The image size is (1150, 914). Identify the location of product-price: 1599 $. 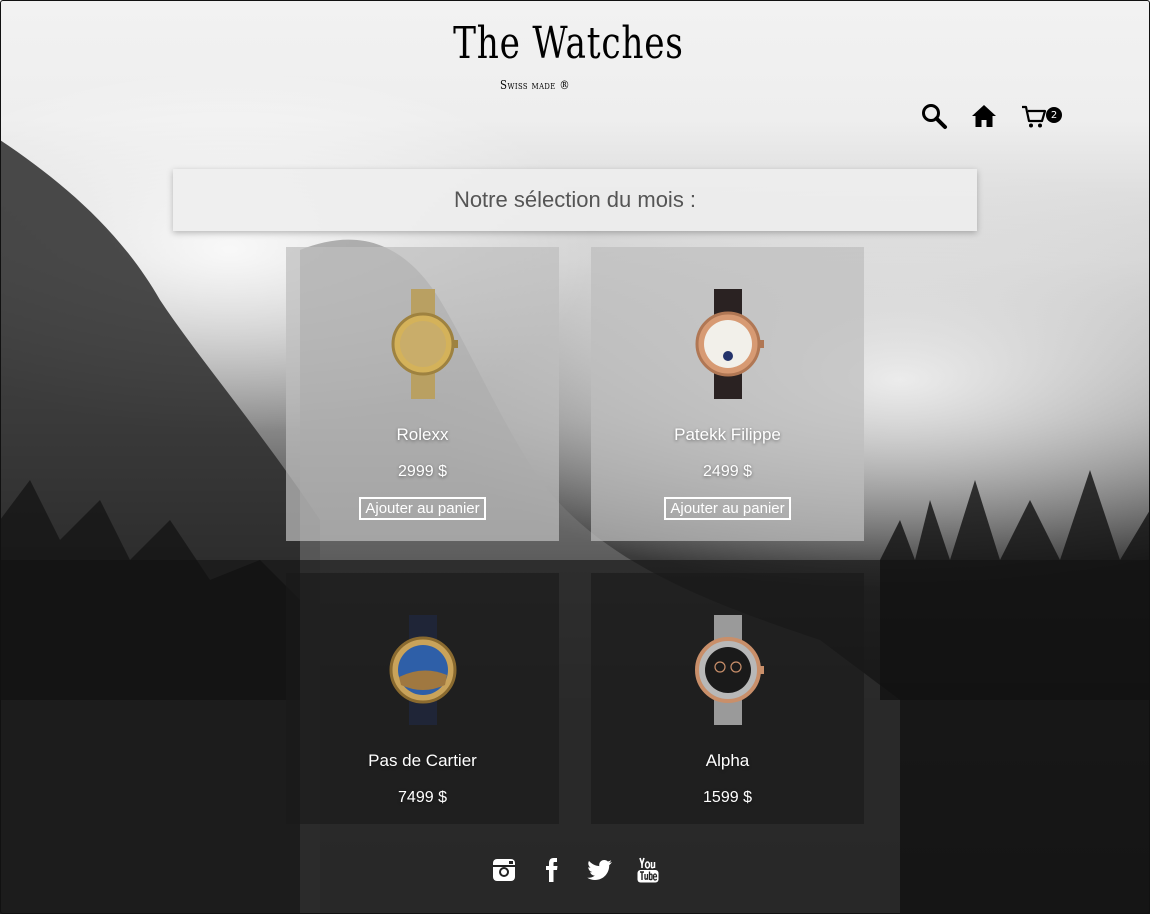
(727, 797).